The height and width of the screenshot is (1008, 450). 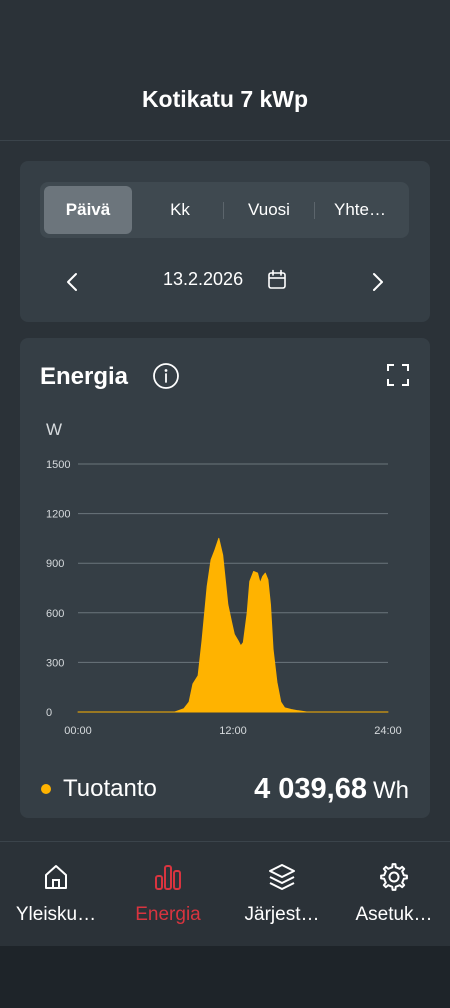 I want to click on fullscreen-icon, so click(x=398, y=375).